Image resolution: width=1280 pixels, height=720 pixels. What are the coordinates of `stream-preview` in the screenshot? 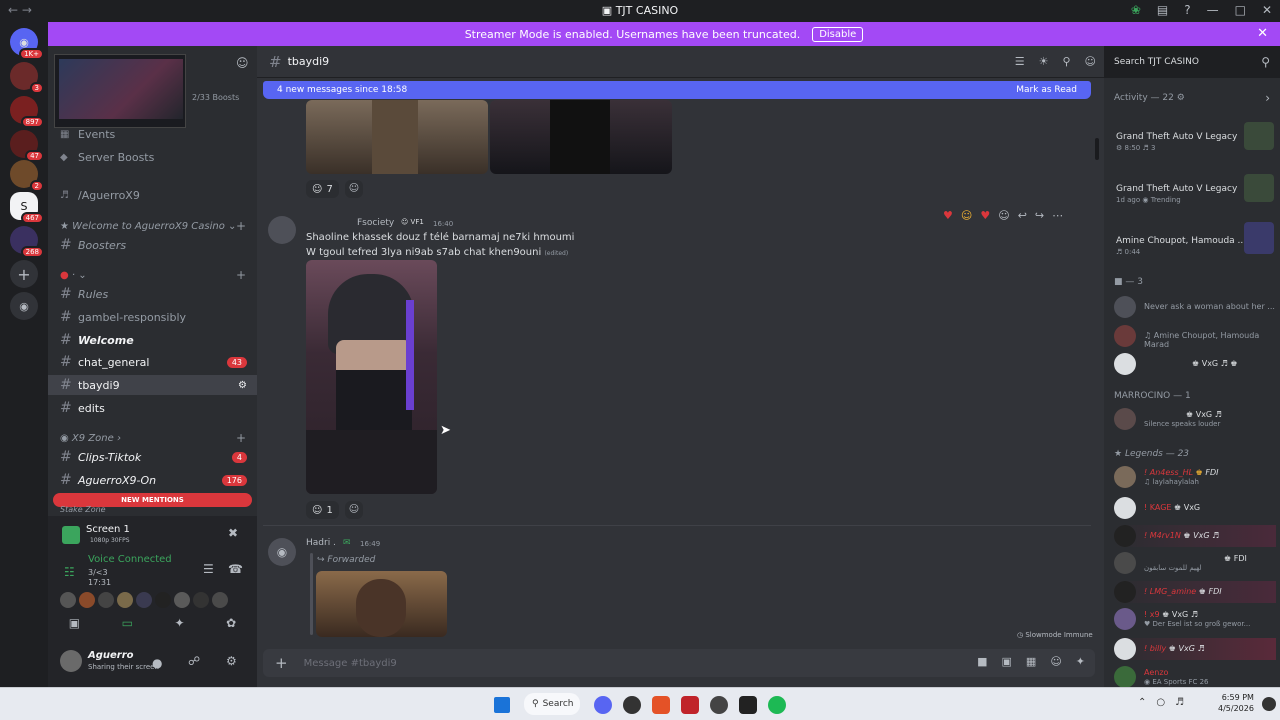 It's located at (120, 91).